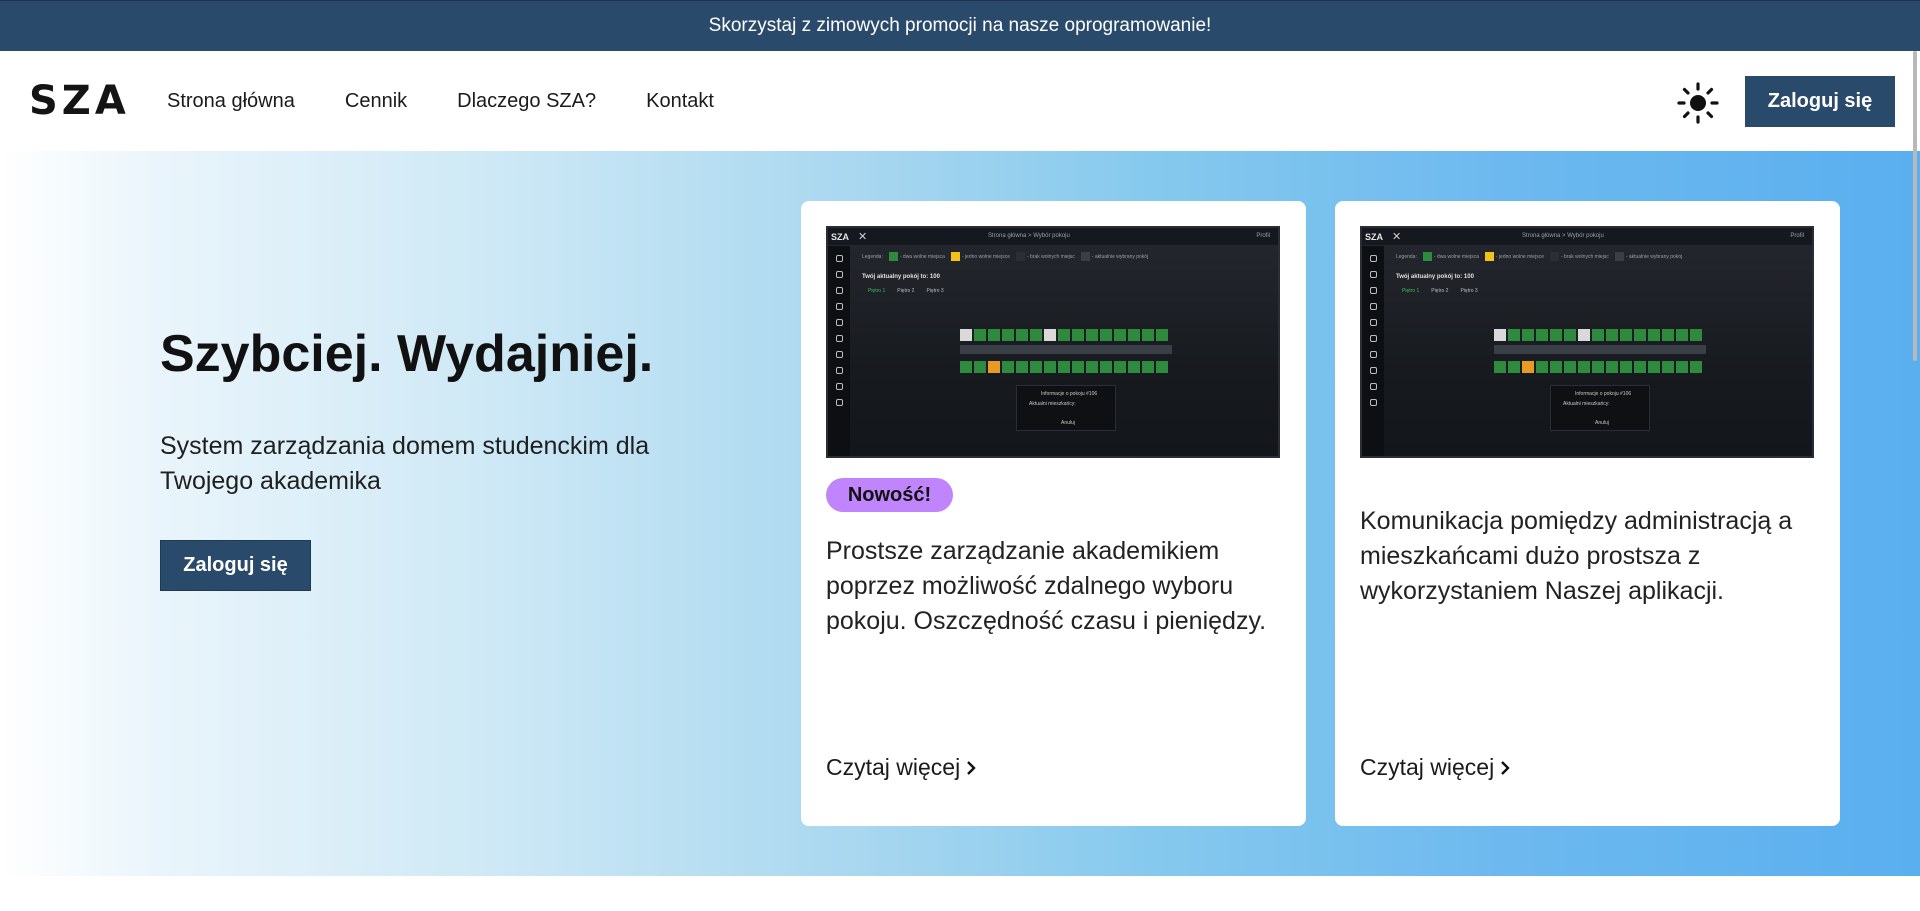 This screenshot has height=911, width=1920. I want to click on hero-title: Szybciej. Wydajniej., so click(407, 354).